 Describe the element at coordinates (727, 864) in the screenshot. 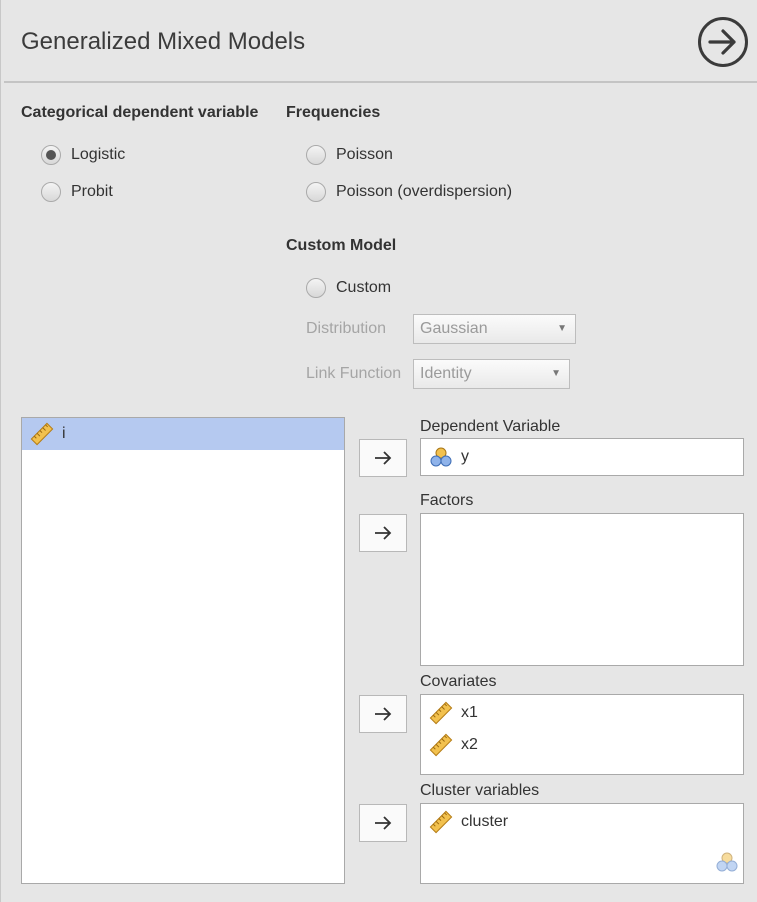

I see `nominal-type-hint-icon` at that location.